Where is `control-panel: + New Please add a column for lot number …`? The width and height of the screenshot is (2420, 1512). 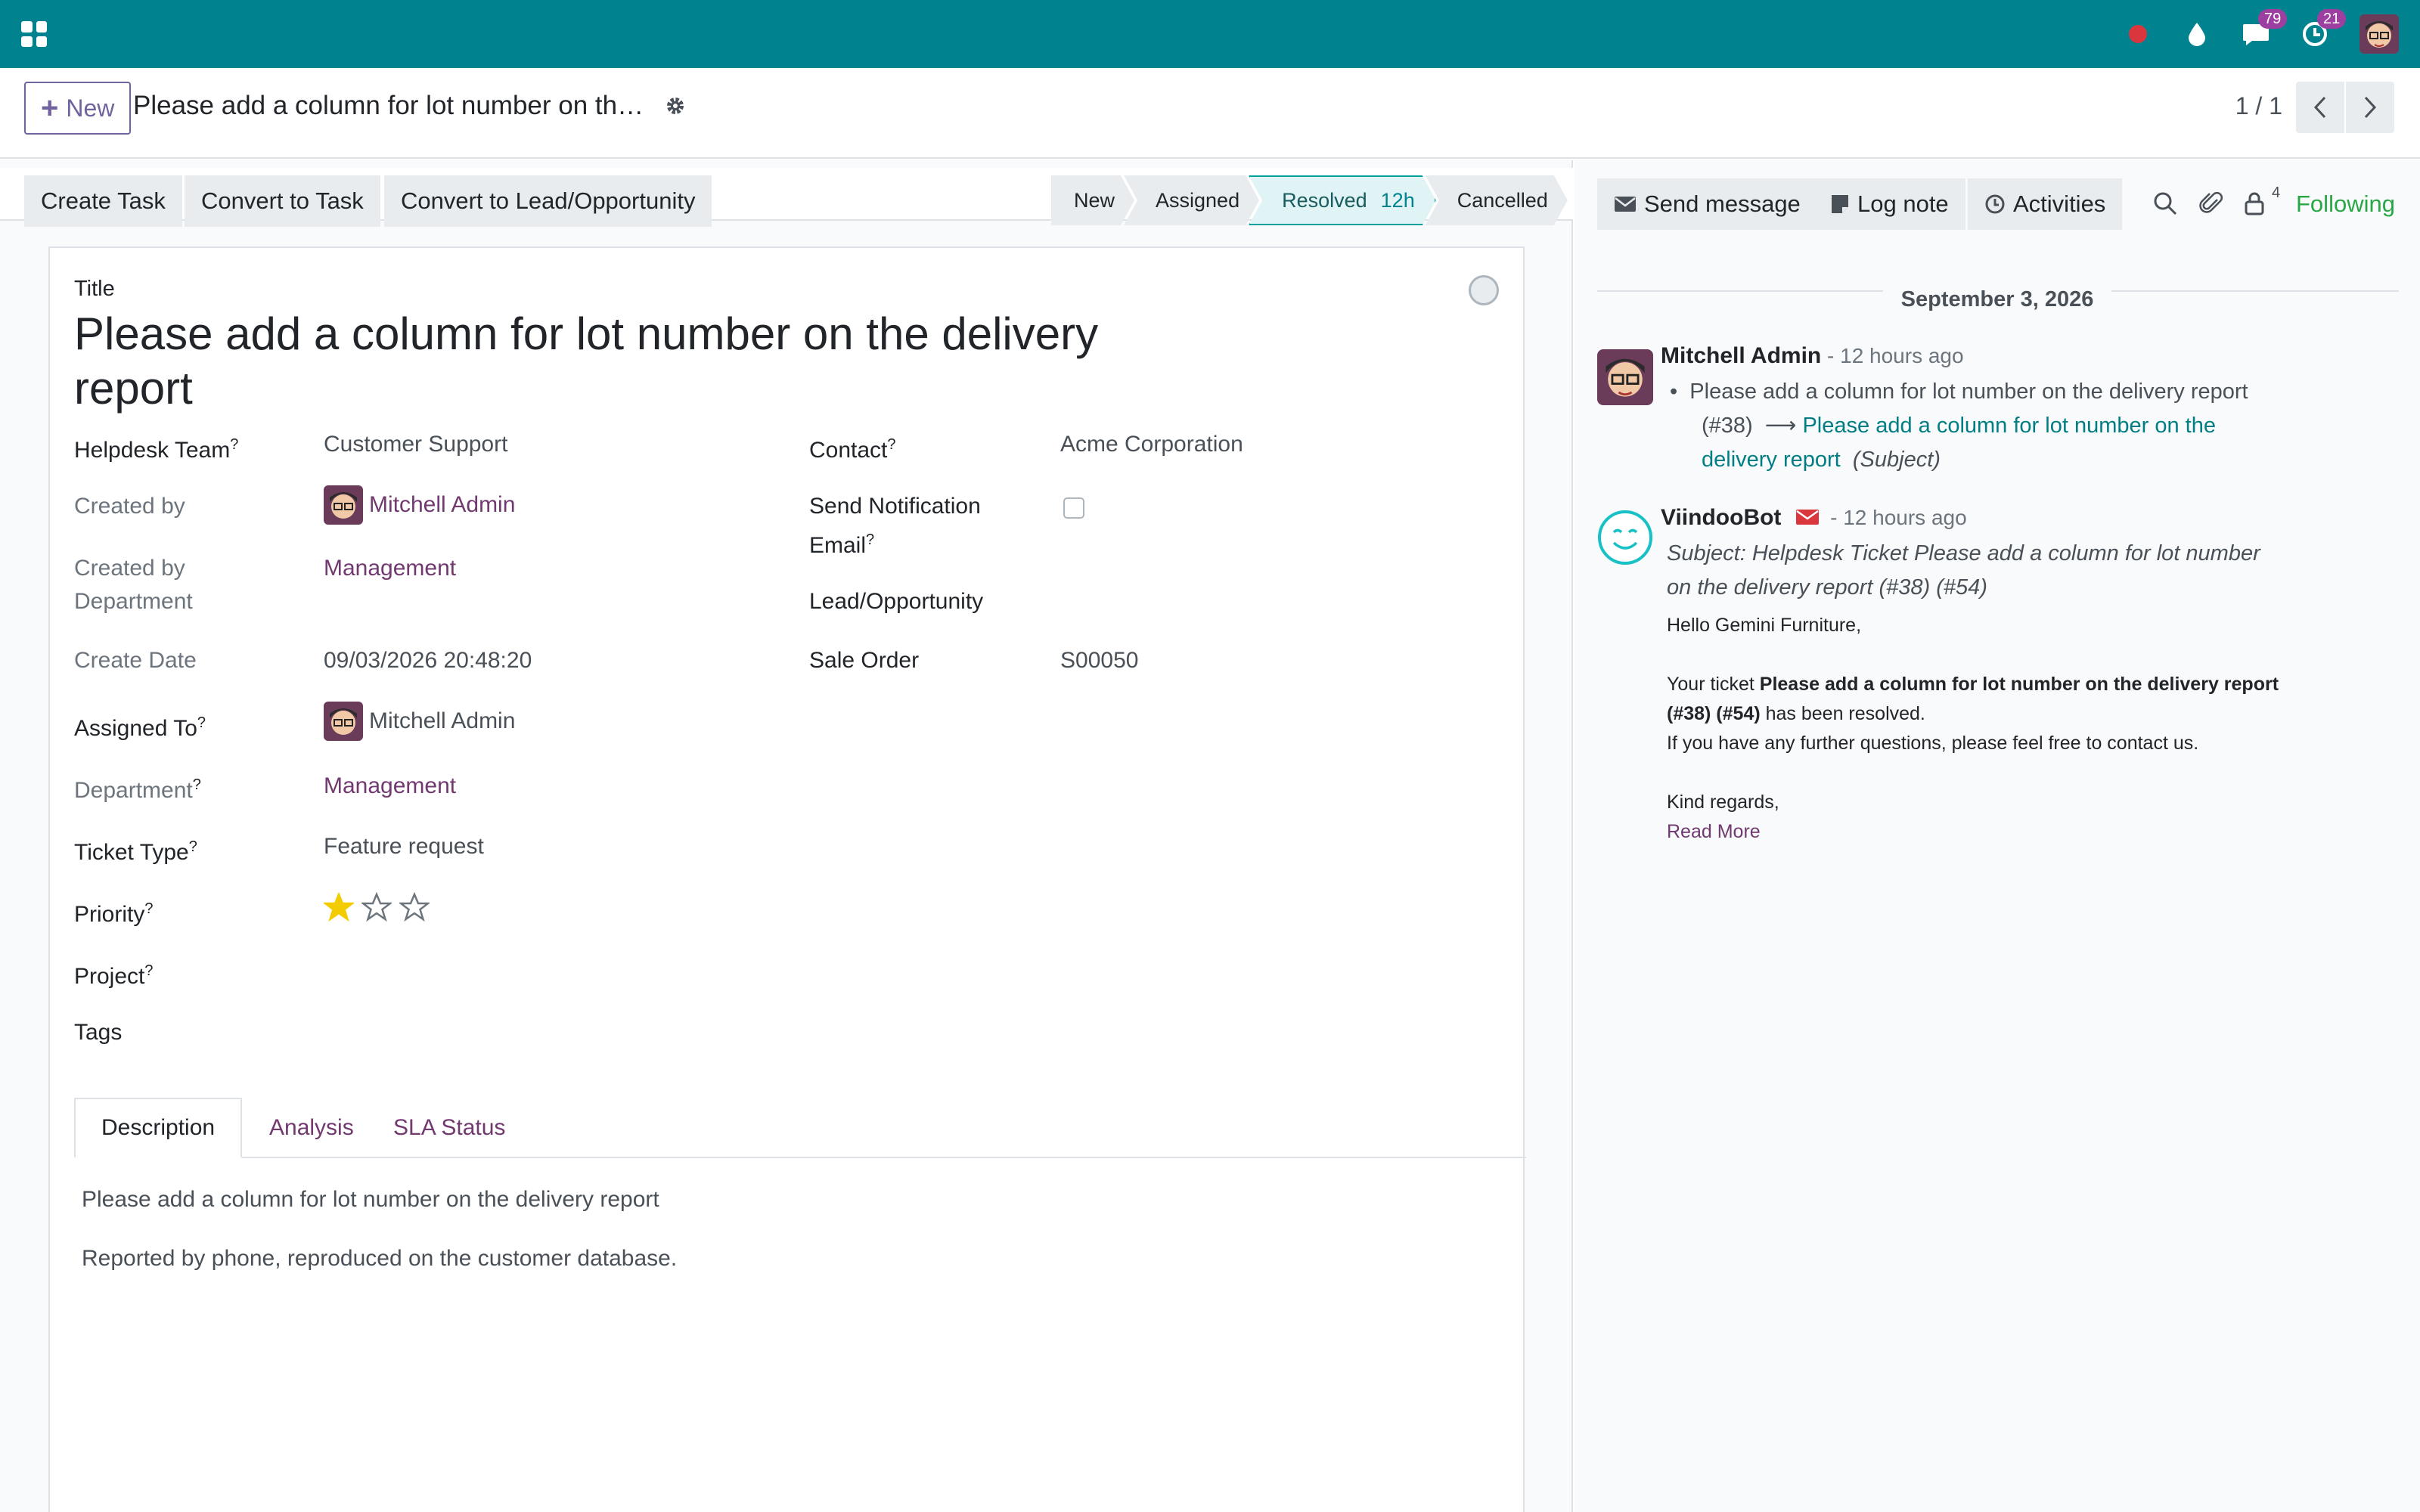 control-panel: + New Please add a column for lot number … is located at coordinates (1210, 113).